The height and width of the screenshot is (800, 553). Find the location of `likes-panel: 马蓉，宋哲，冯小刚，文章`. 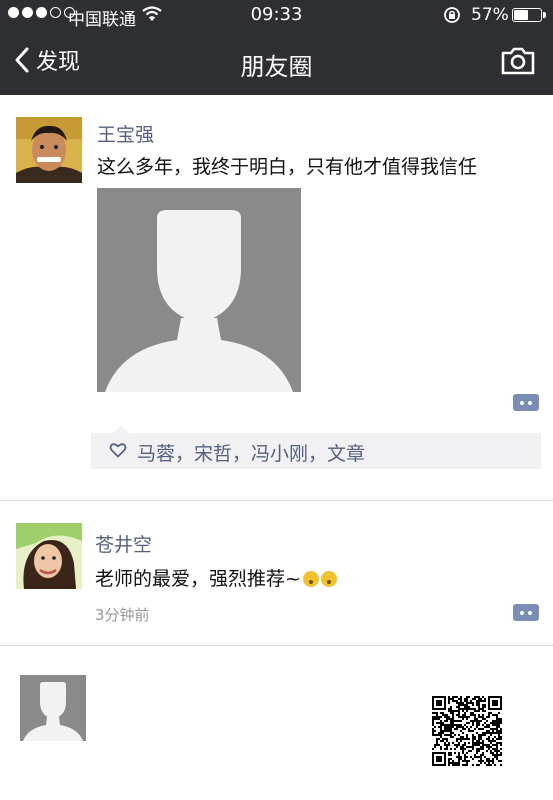

likes-panel: 马蓉，宋哲，冯小刚，文章 is located at coordinates (316, 447).